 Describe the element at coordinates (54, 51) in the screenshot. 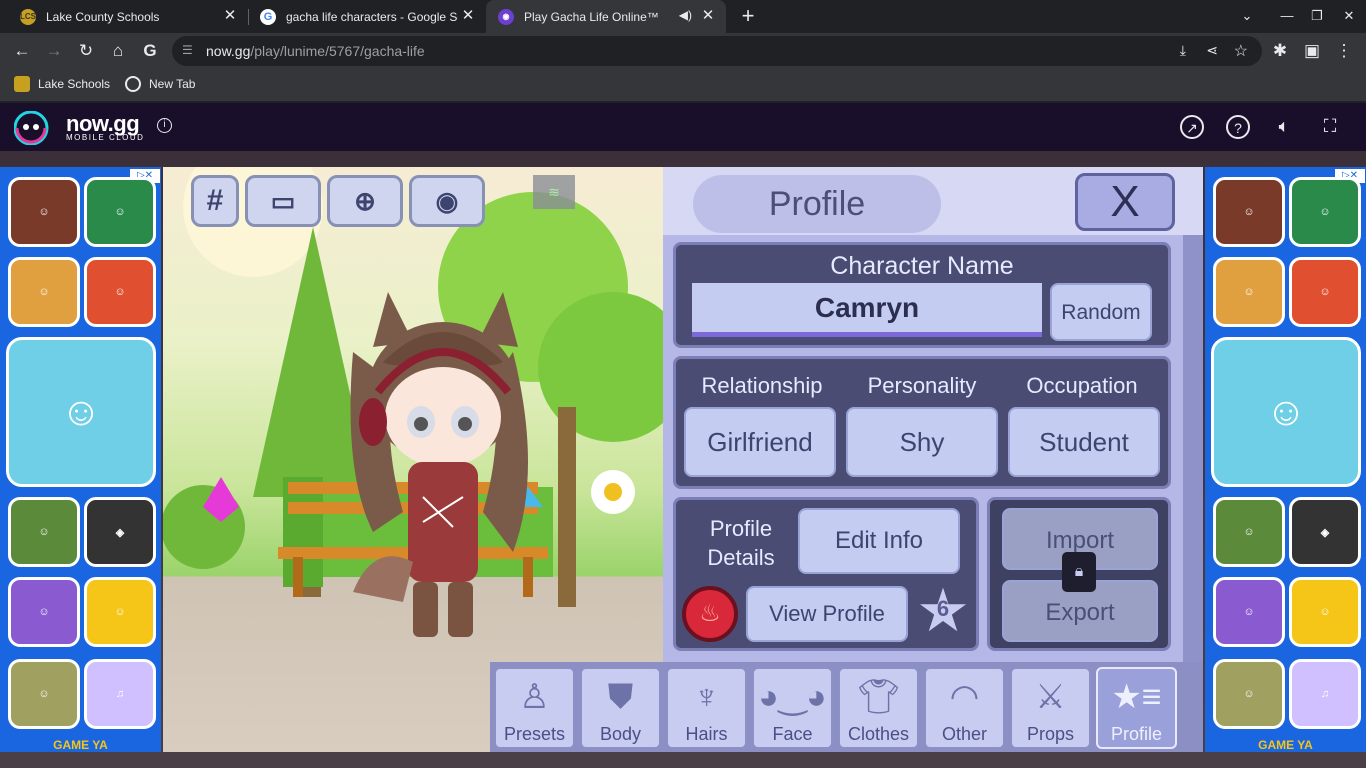

I see `forward-arrow-icon: →` at that location.